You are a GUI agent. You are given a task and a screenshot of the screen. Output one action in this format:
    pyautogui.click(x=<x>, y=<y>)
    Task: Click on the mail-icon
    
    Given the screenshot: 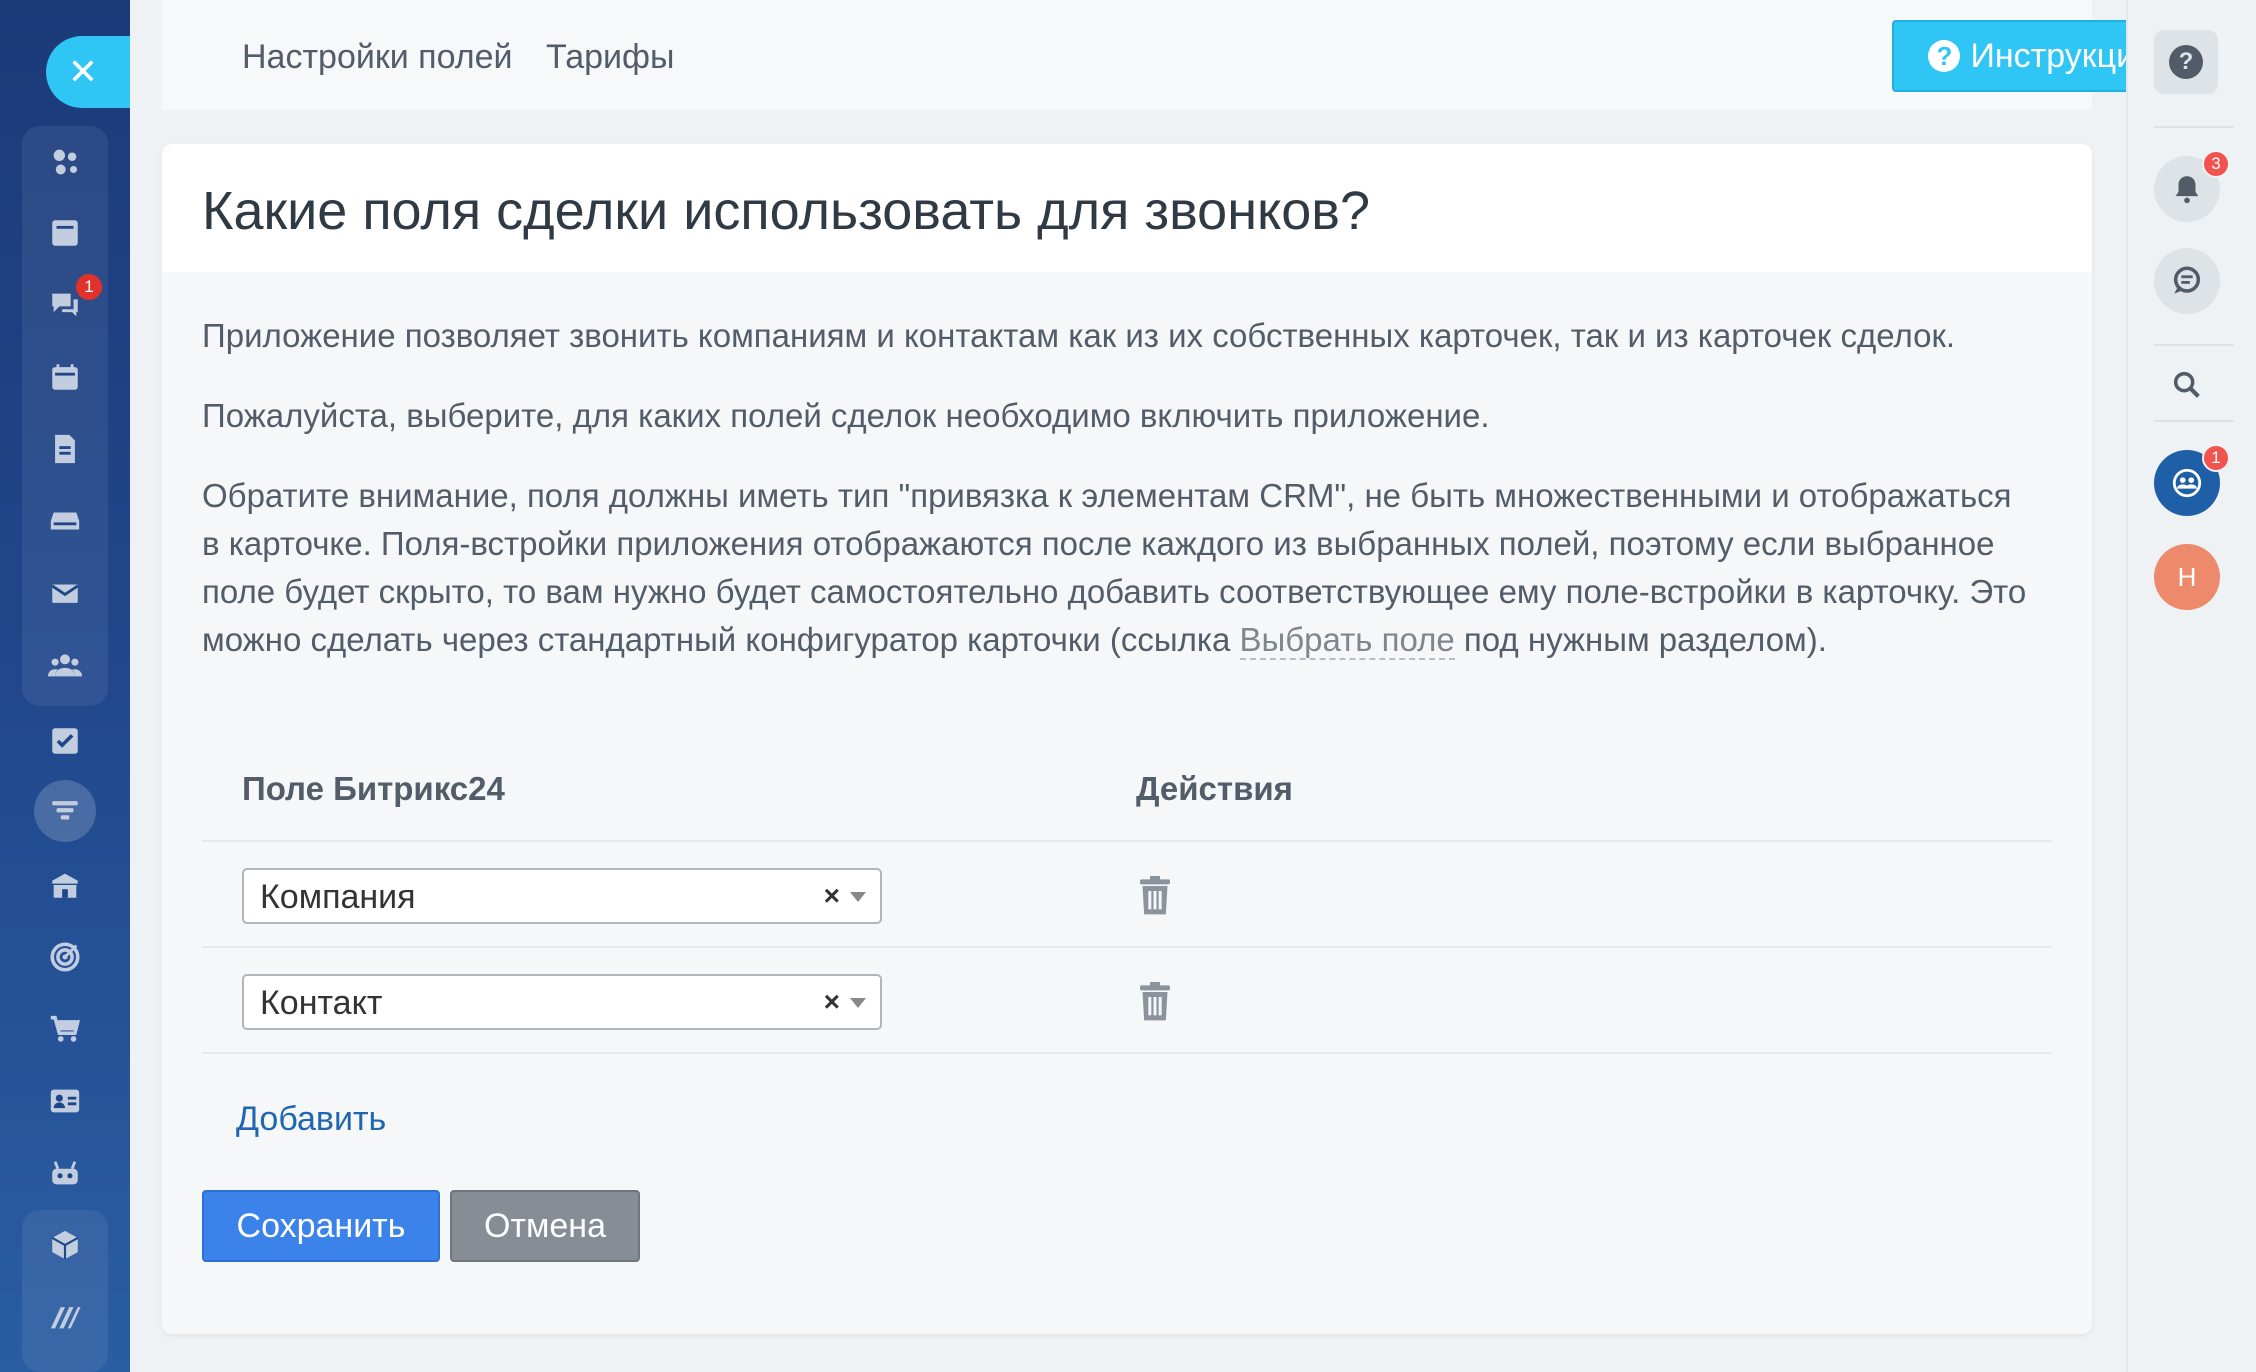 What is the action you would take?
    pyautogui.click(x=65, y=593)
    